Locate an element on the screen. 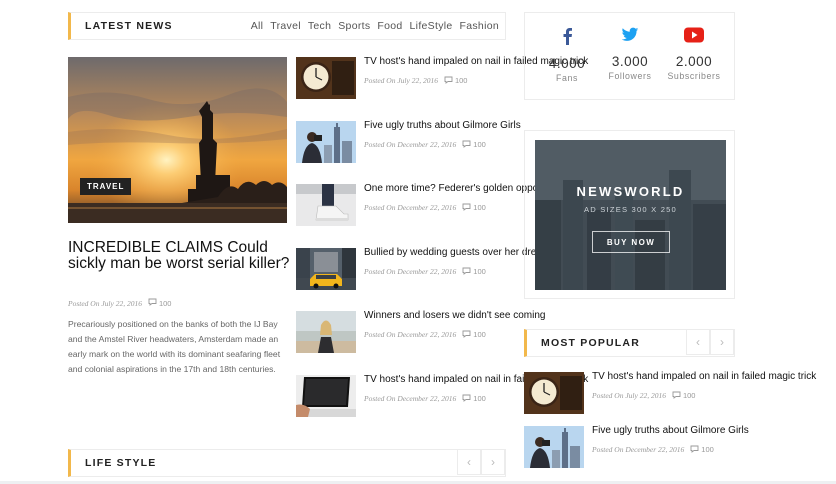  life-style-title: LIFE STYLE is located at coordinates (121, 463).